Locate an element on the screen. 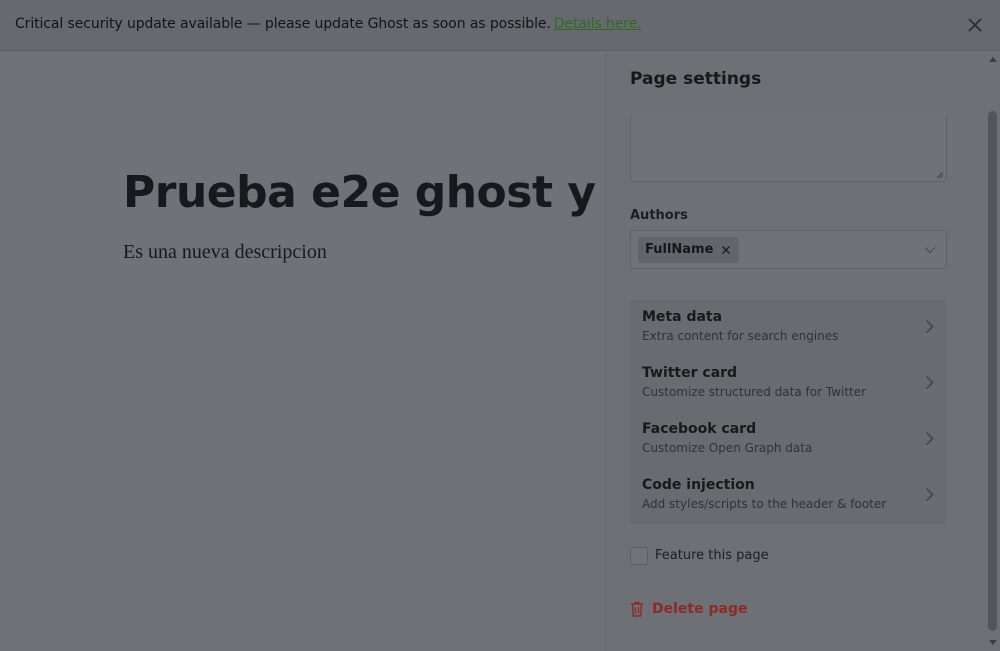 Image resolution: width=1000 pixels, height=651 pixels. settings-item-title: Code injection is located at coordinates (698, 485).